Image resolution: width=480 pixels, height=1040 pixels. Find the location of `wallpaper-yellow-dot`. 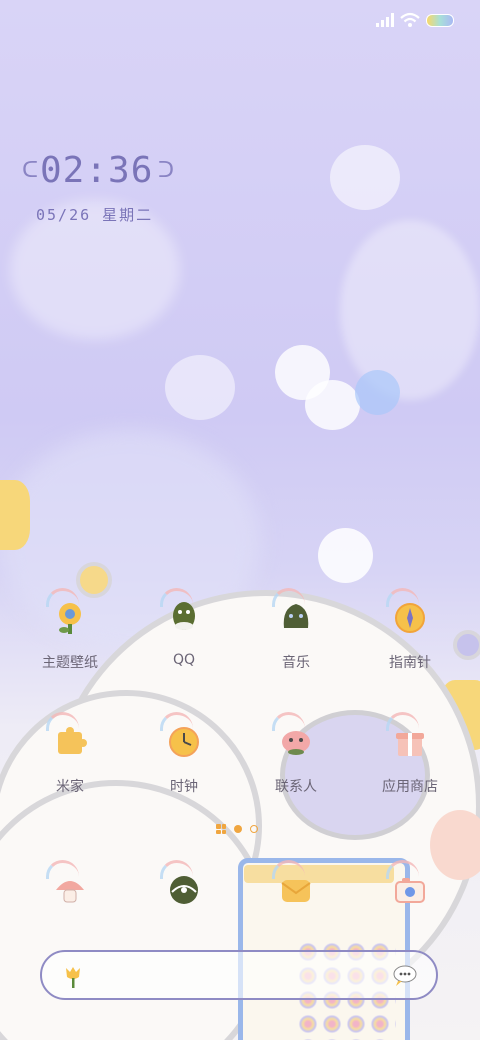

wallpaper-yellow-dot is located at coordinates (94, 580).